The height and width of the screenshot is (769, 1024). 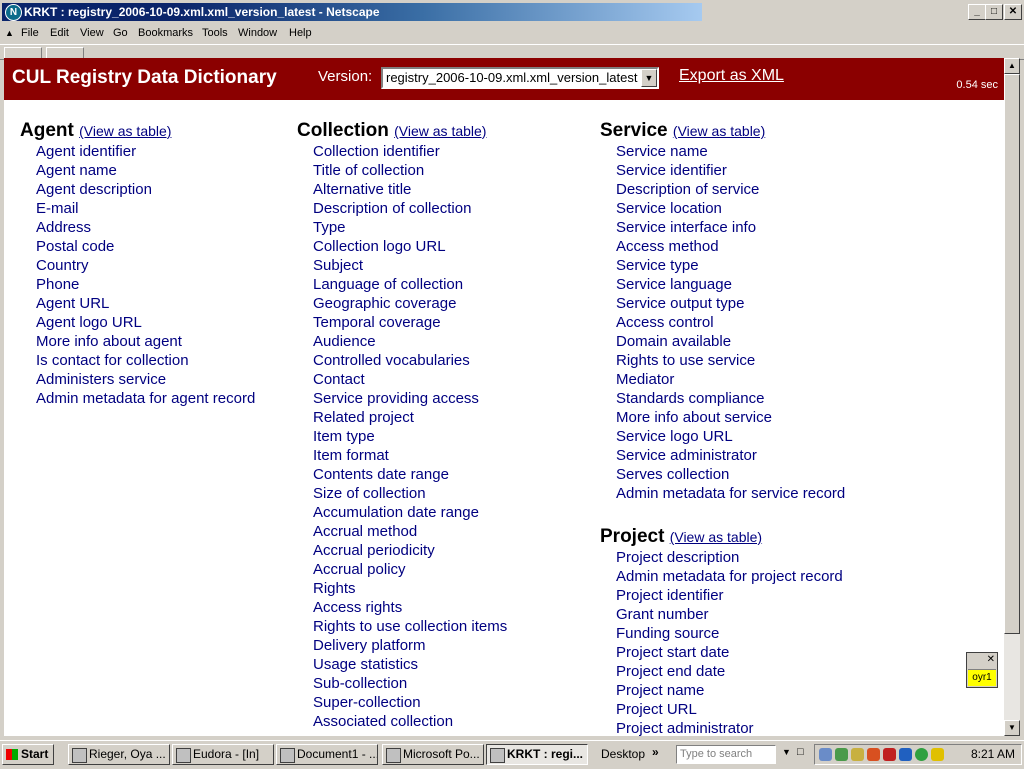 I want to click on field-link: Title of collection, so click(x=410, y=170).